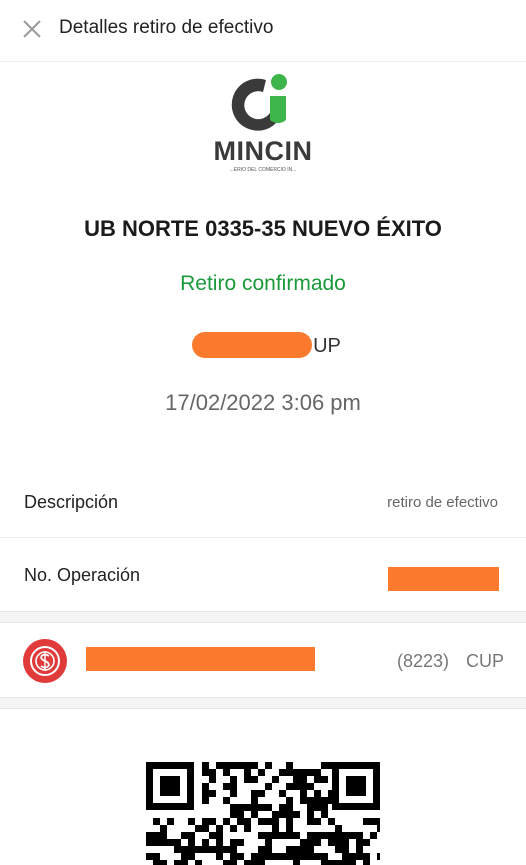 The width and height of the screenshot is (526, 865). What do you see at coordinates (263, 575) in the screenshot?
I see `detail-row-operation: No. Operación` at bounding box center [263, 575].